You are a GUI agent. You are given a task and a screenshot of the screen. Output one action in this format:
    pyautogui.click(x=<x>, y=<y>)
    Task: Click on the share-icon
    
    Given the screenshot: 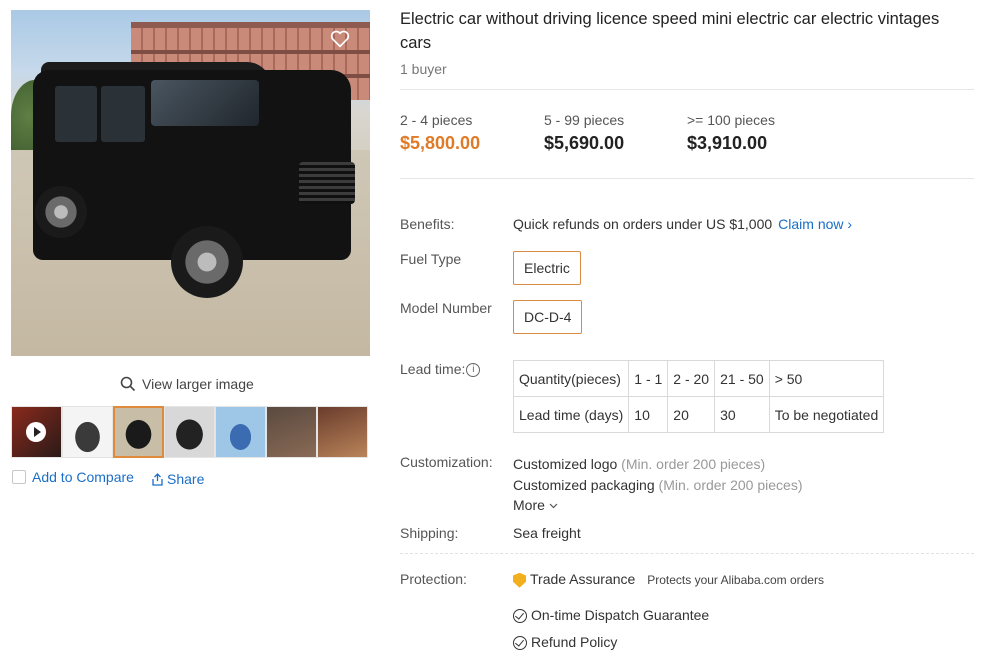 What is the action you would take?
    pyautogui.click(x=157, y=479)
    